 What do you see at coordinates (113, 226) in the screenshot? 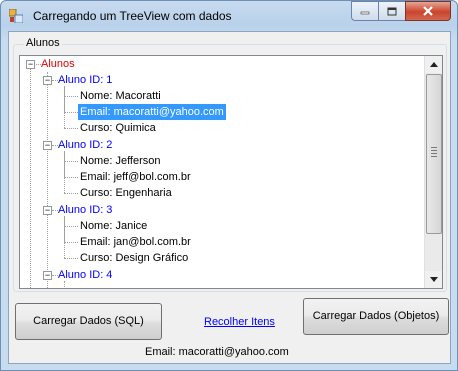
I see `tree-node-field: Nome: Janice` at bounding box center [113, 226].